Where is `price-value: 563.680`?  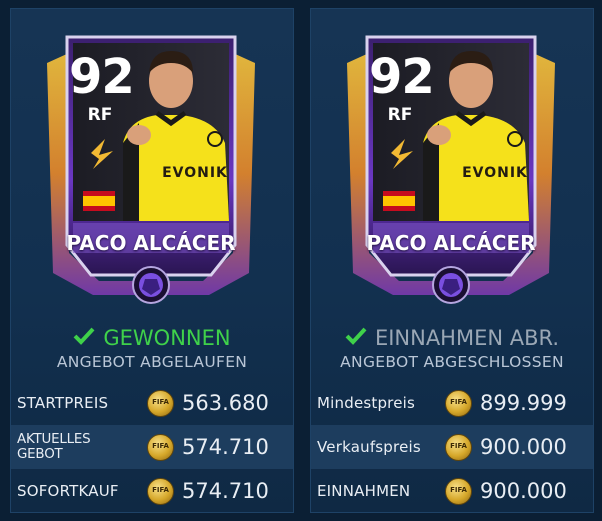 price-value: 563.680 is located at coordinates (225, 403).